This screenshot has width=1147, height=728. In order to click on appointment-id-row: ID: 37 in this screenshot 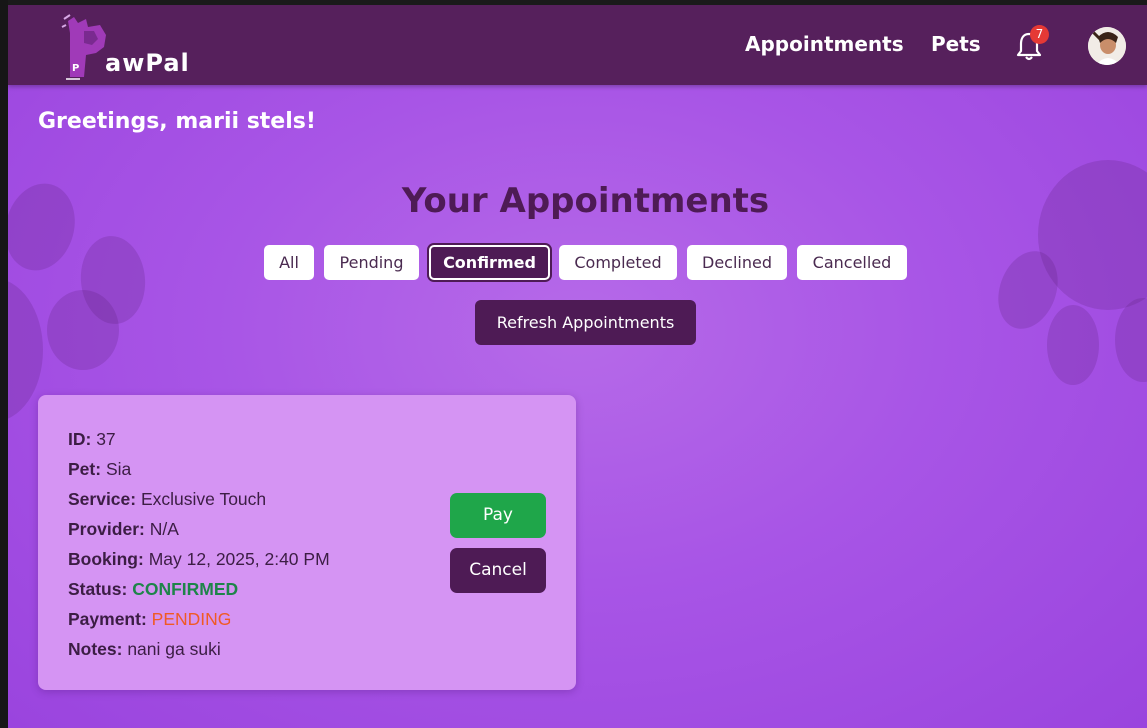, I will do `click(92, 439)`.